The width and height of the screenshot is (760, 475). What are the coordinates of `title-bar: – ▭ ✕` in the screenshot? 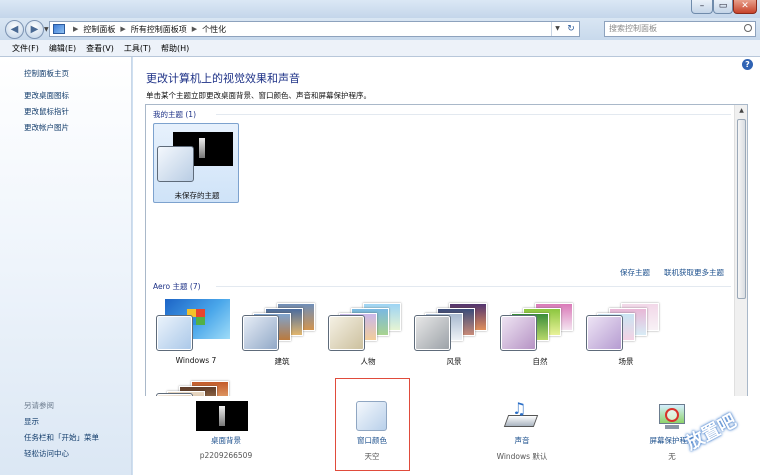 It's located at (380, 9).